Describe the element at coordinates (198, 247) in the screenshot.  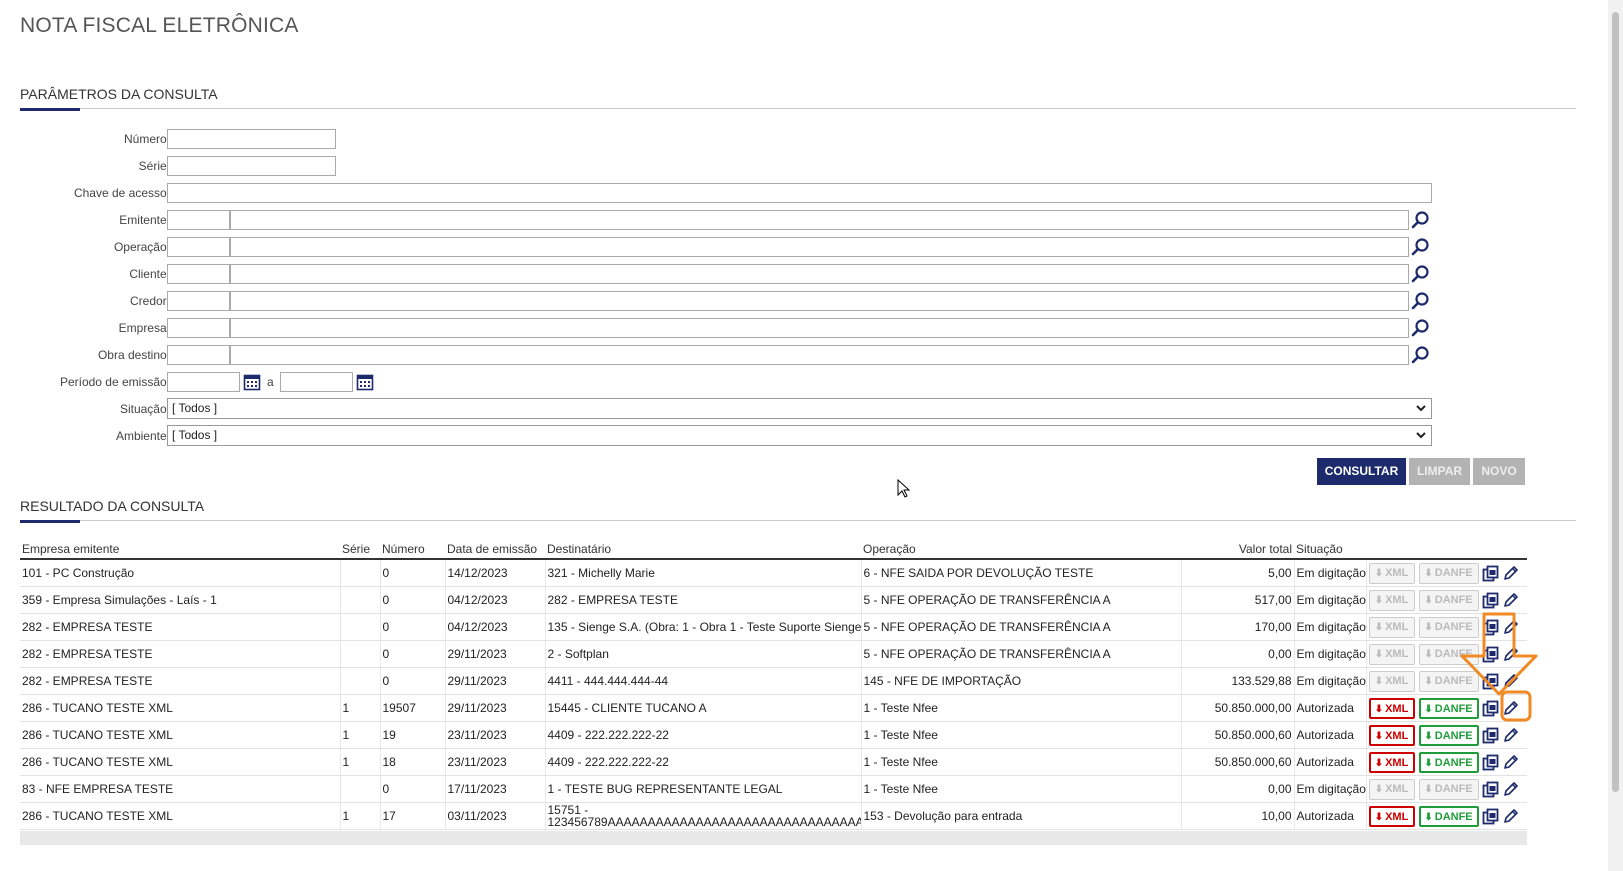
I see `operacao-code-input` at that location.